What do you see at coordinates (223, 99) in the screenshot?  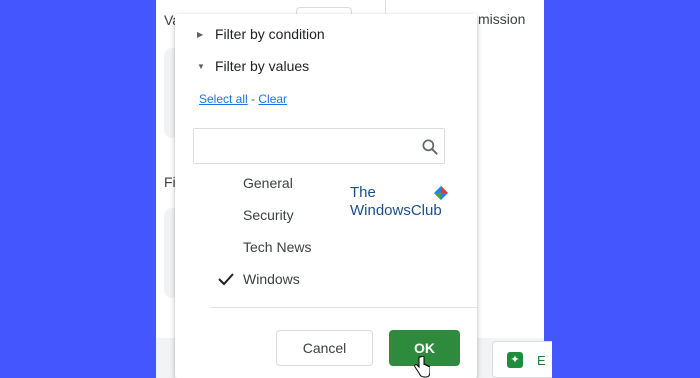 I see `select-all-link: Select all` at bounding box center [223, 99].